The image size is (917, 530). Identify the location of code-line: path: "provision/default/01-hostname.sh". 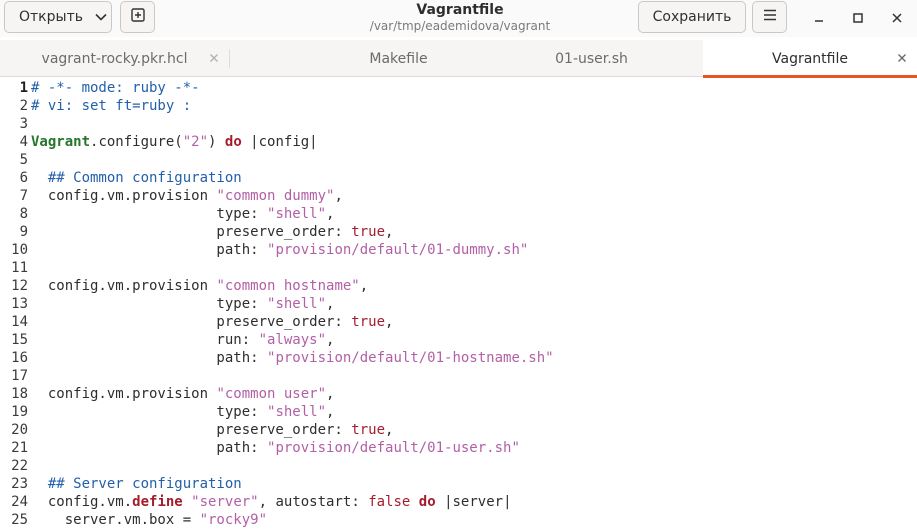
(292, 358).